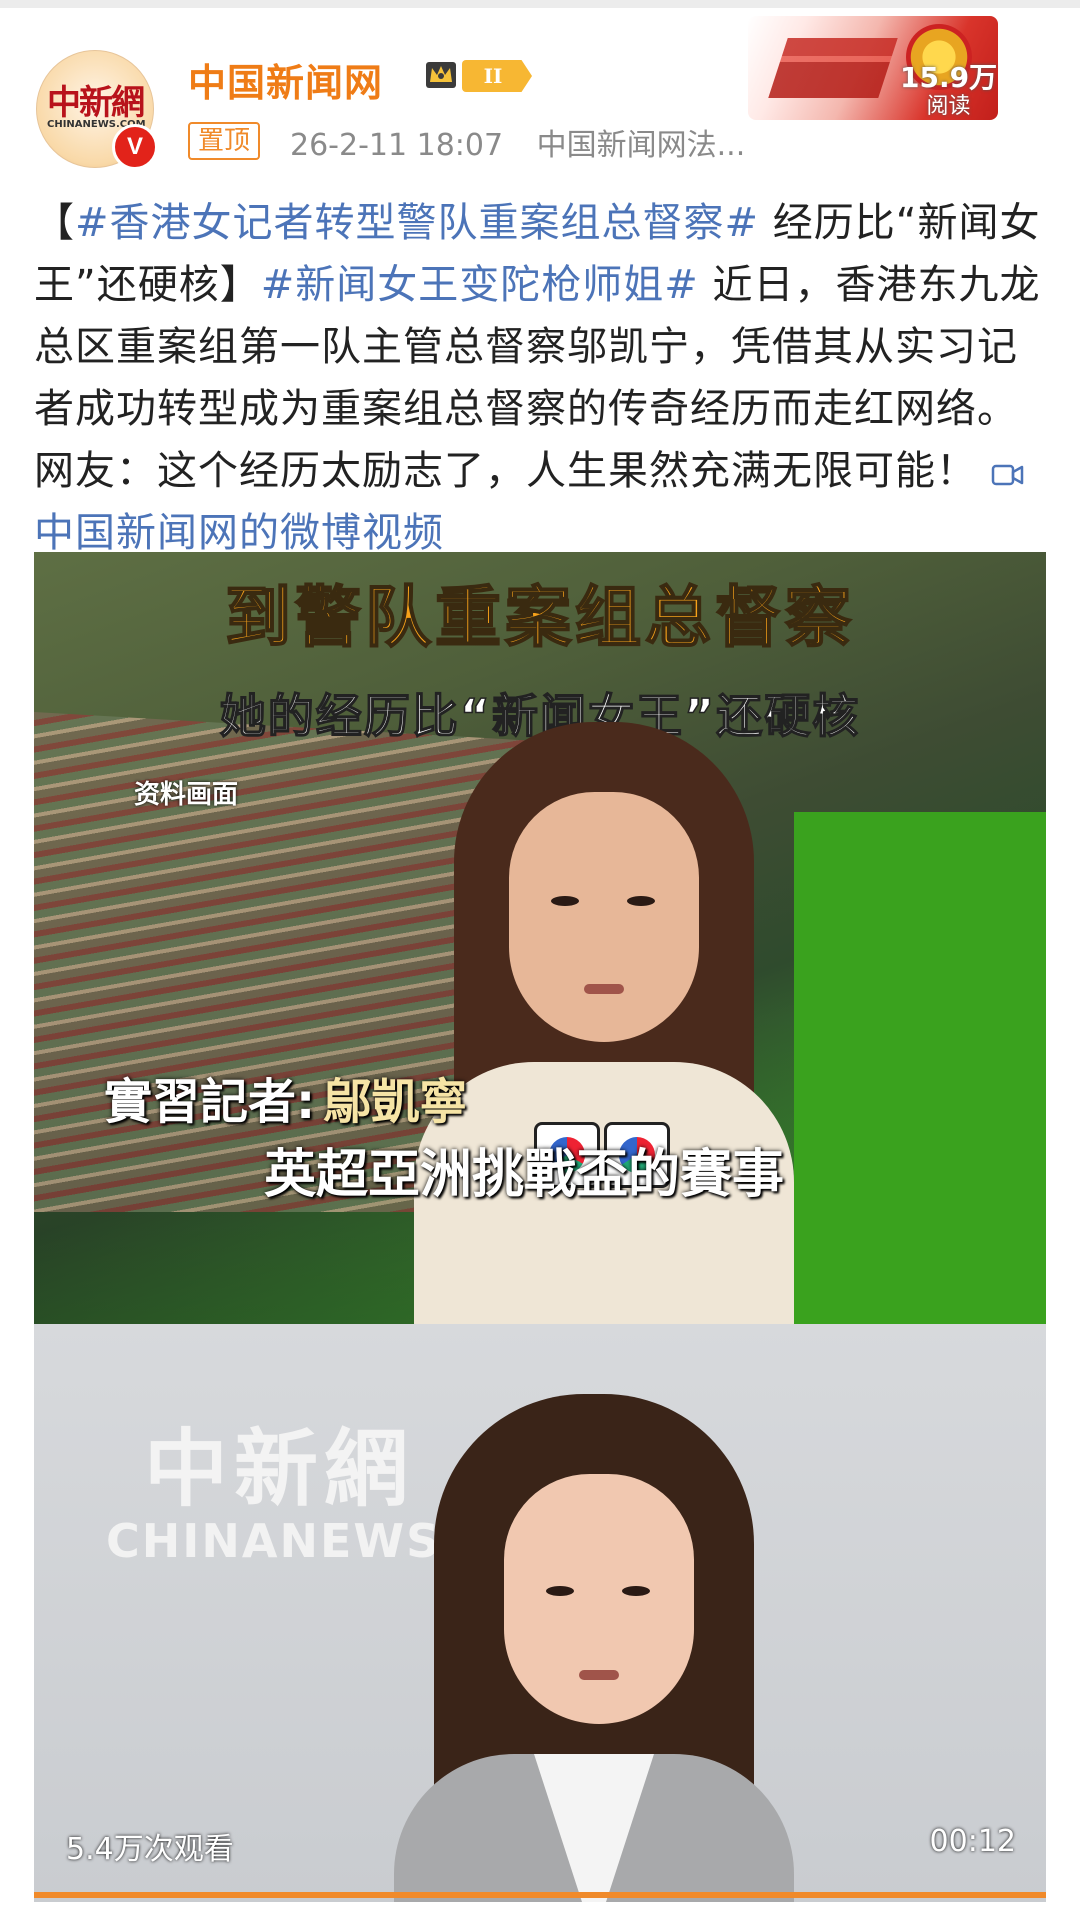 The height and width of the screenshot is (1908, 1080). What do you see at coordinates (150, 1849) in the screenshot?
I see `video-play-count: 5.4万次观看` at bounding box center [150, 1849].